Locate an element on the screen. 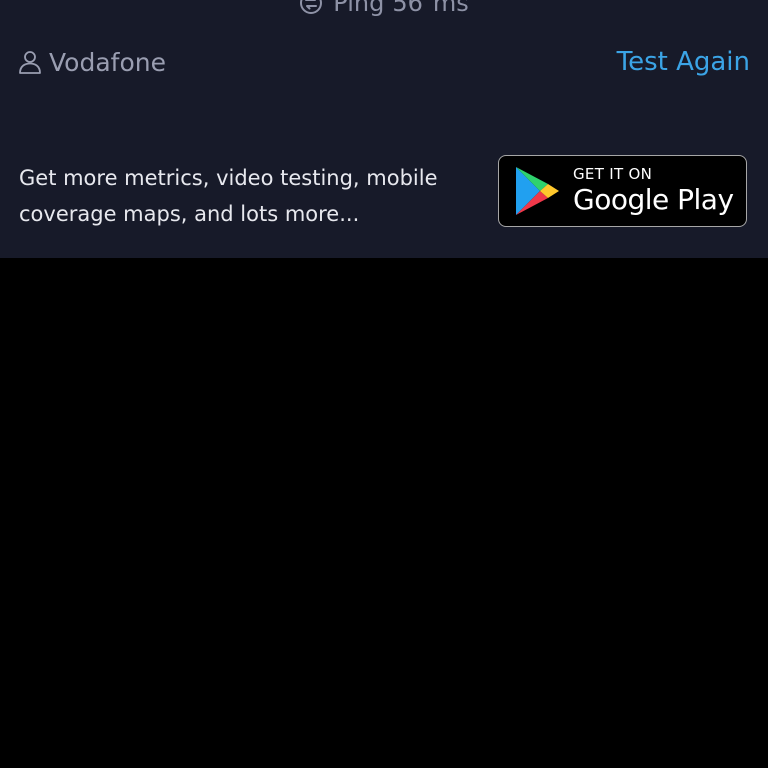 The width and height of the screenshot is (768, 768). ping-label: Ping is located at coordinates (359, 8).